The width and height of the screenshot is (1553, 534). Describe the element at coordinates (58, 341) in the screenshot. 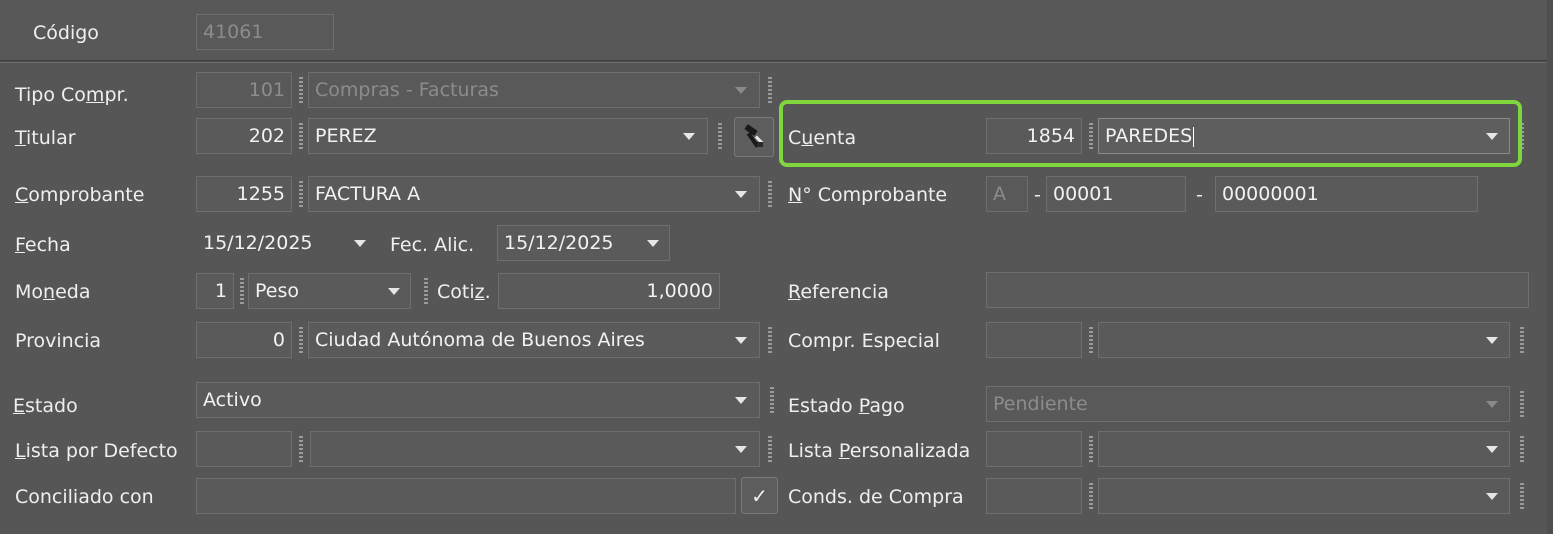

I see `provincia-label: Provincia` at that location.